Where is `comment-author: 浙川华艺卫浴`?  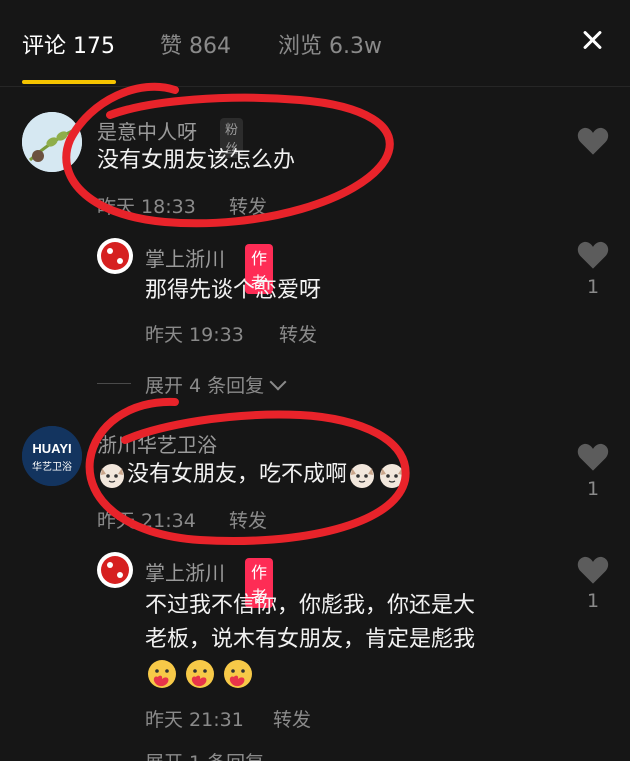
comment-author: 浙川华艺卫浴 is located at coordinates (157, 443).